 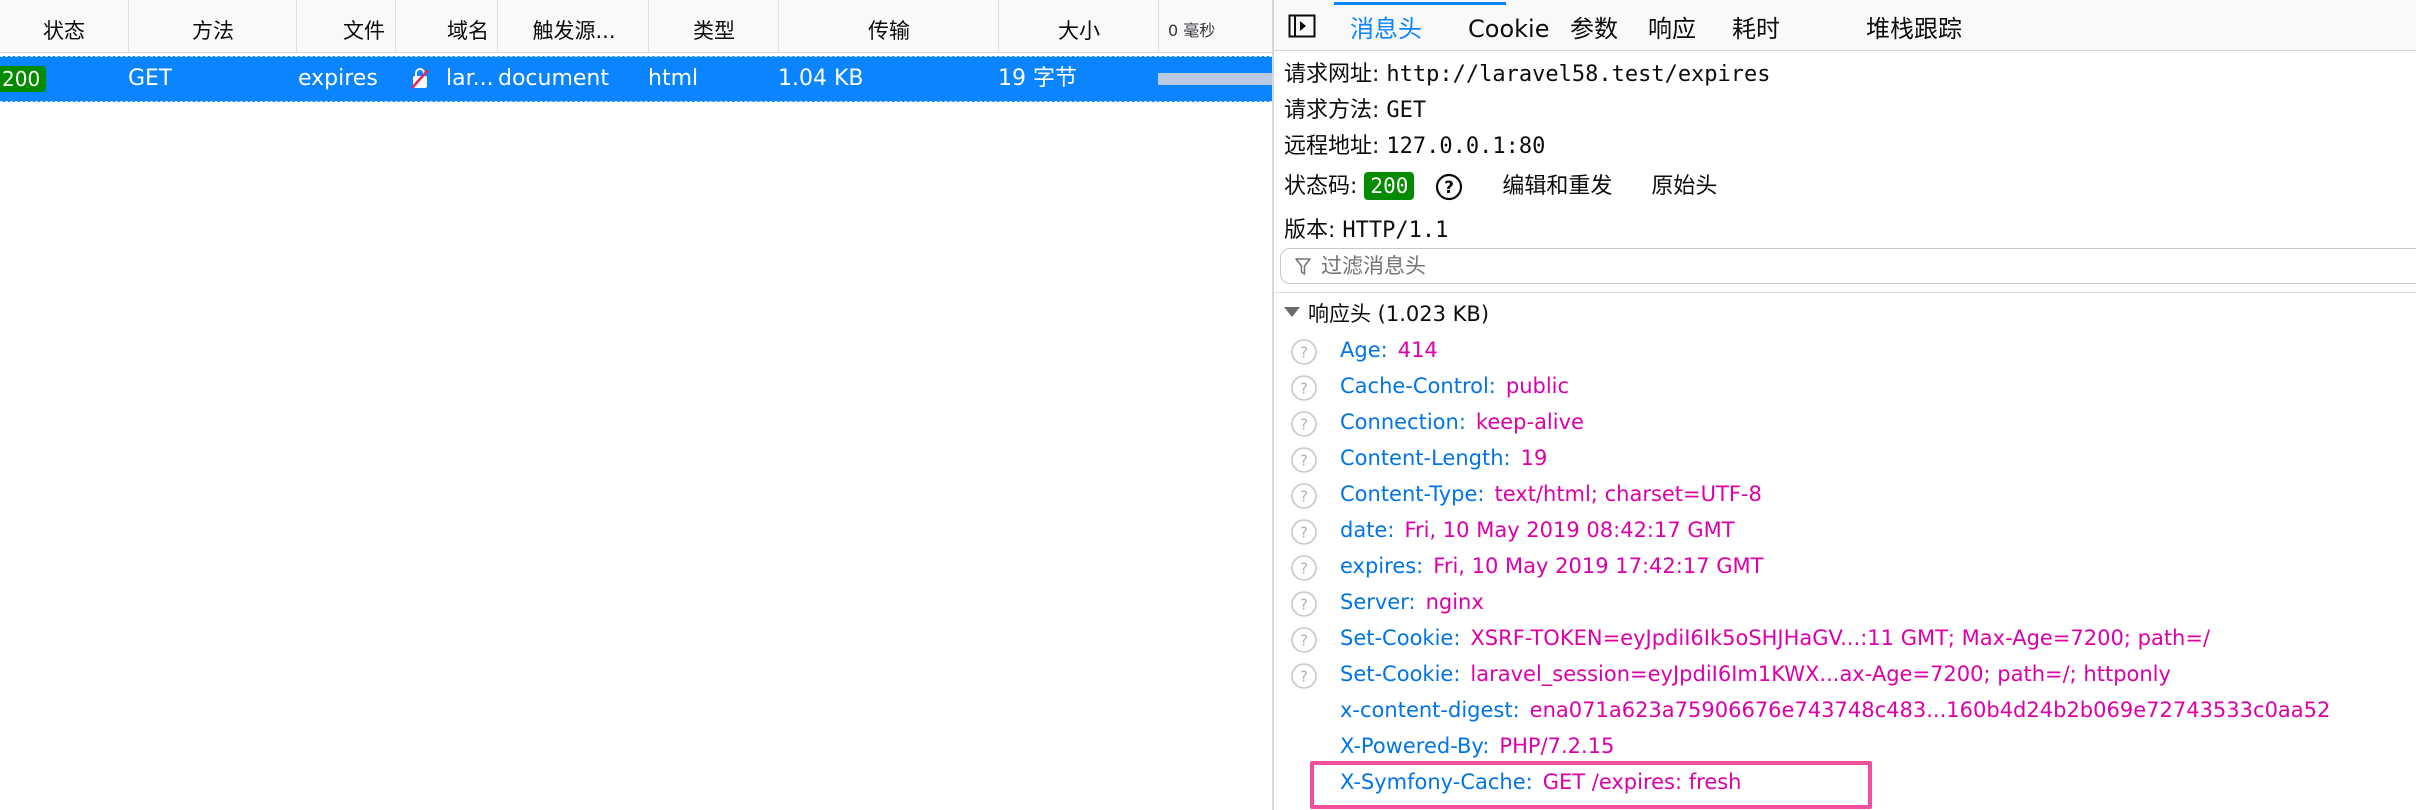 I want to click on header-name: X-Powered-By:, so click(x=1415, y=746).